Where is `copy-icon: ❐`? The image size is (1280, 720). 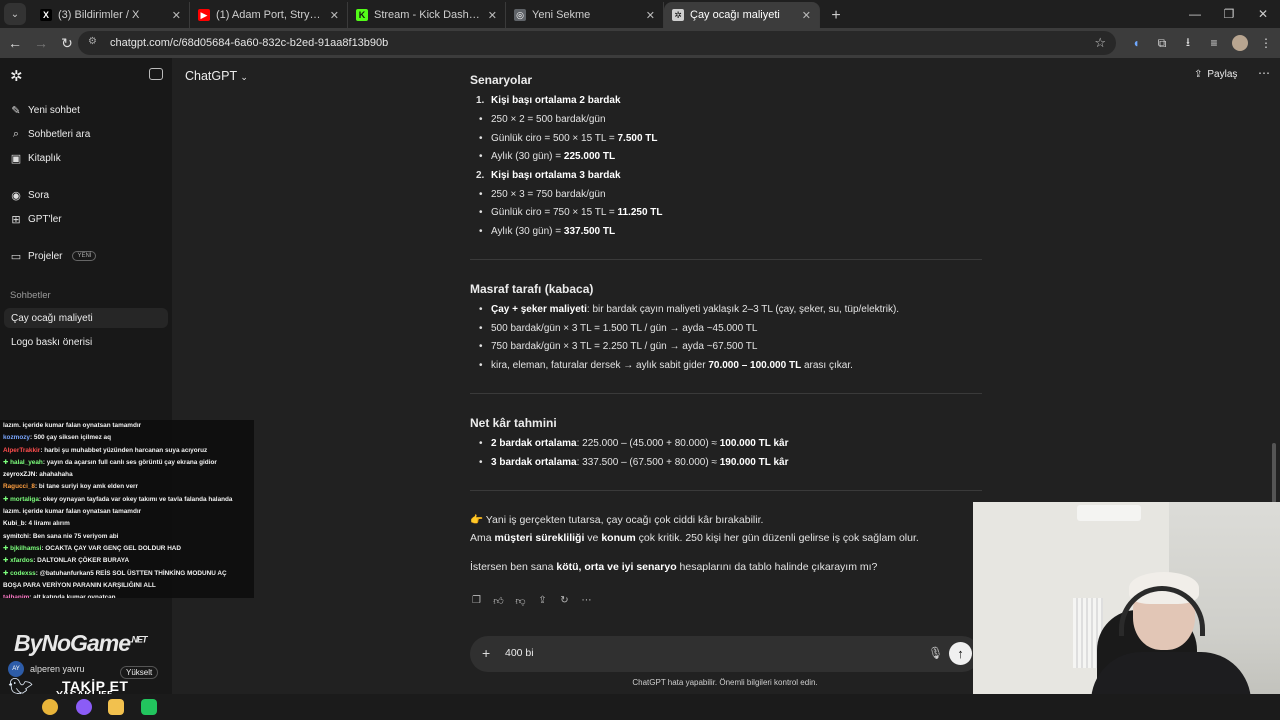 copy-icon: ❐ is located at coordinates (476, 600).